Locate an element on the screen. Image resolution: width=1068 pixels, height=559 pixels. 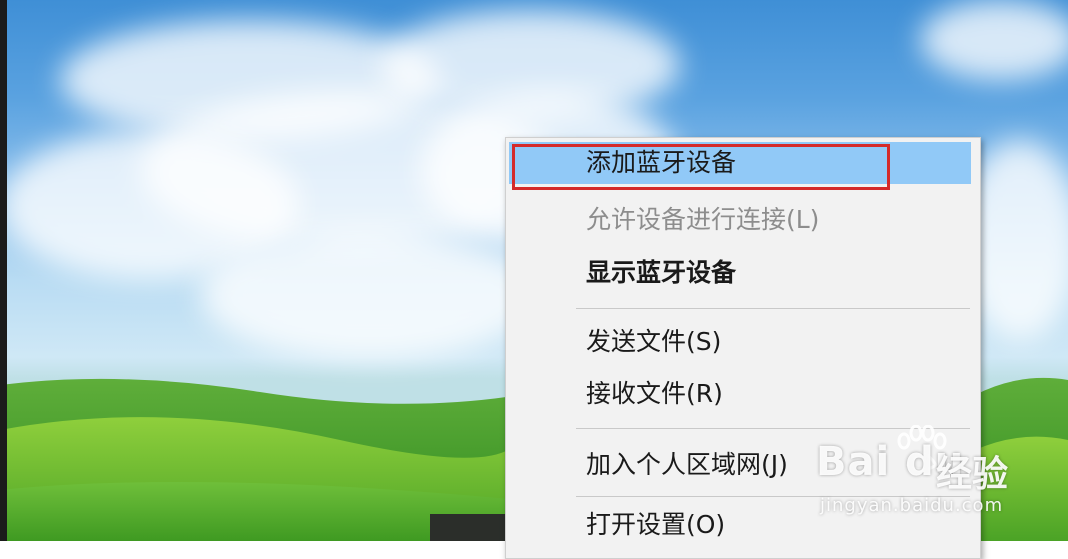
menu-item-send-file: 发送文件(S) is located at coordinates (743, 342).